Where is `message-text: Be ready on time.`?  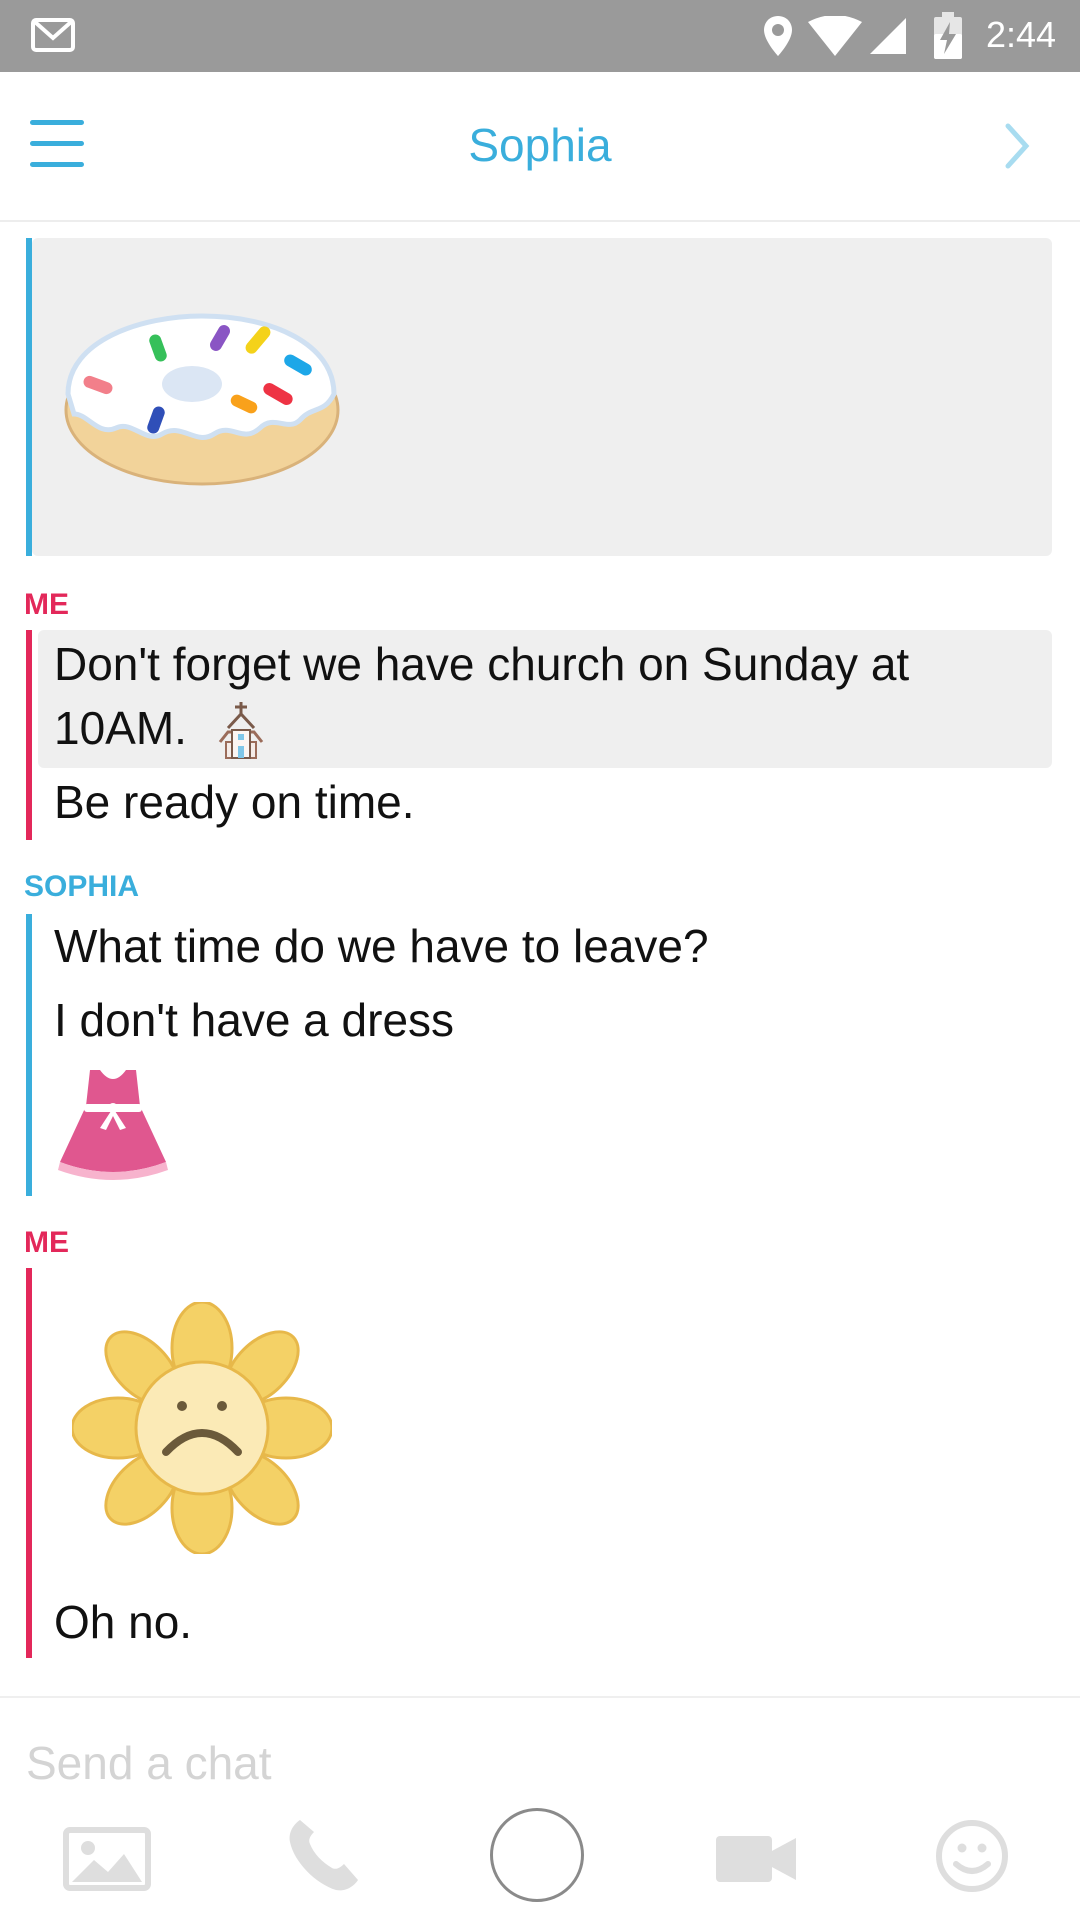
message-text: Be ready on time. is located at coordinates (234, 802).